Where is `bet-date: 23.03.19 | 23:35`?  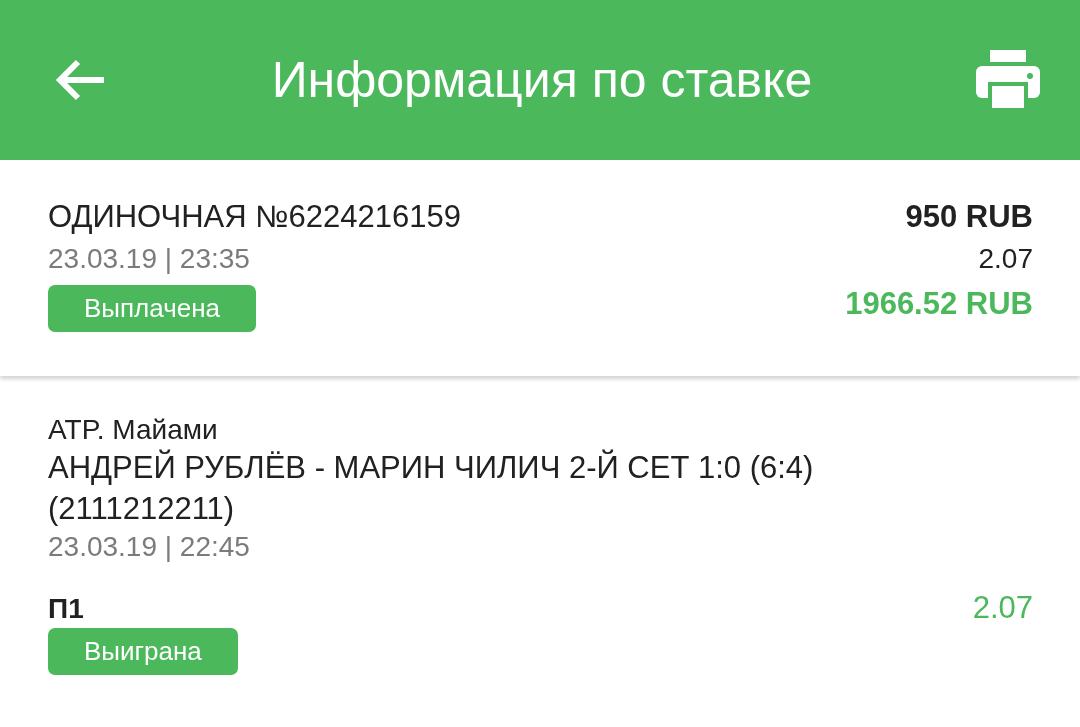
bet-date: 23.03.19 | 23:35 is located at coordinates (149, 258).